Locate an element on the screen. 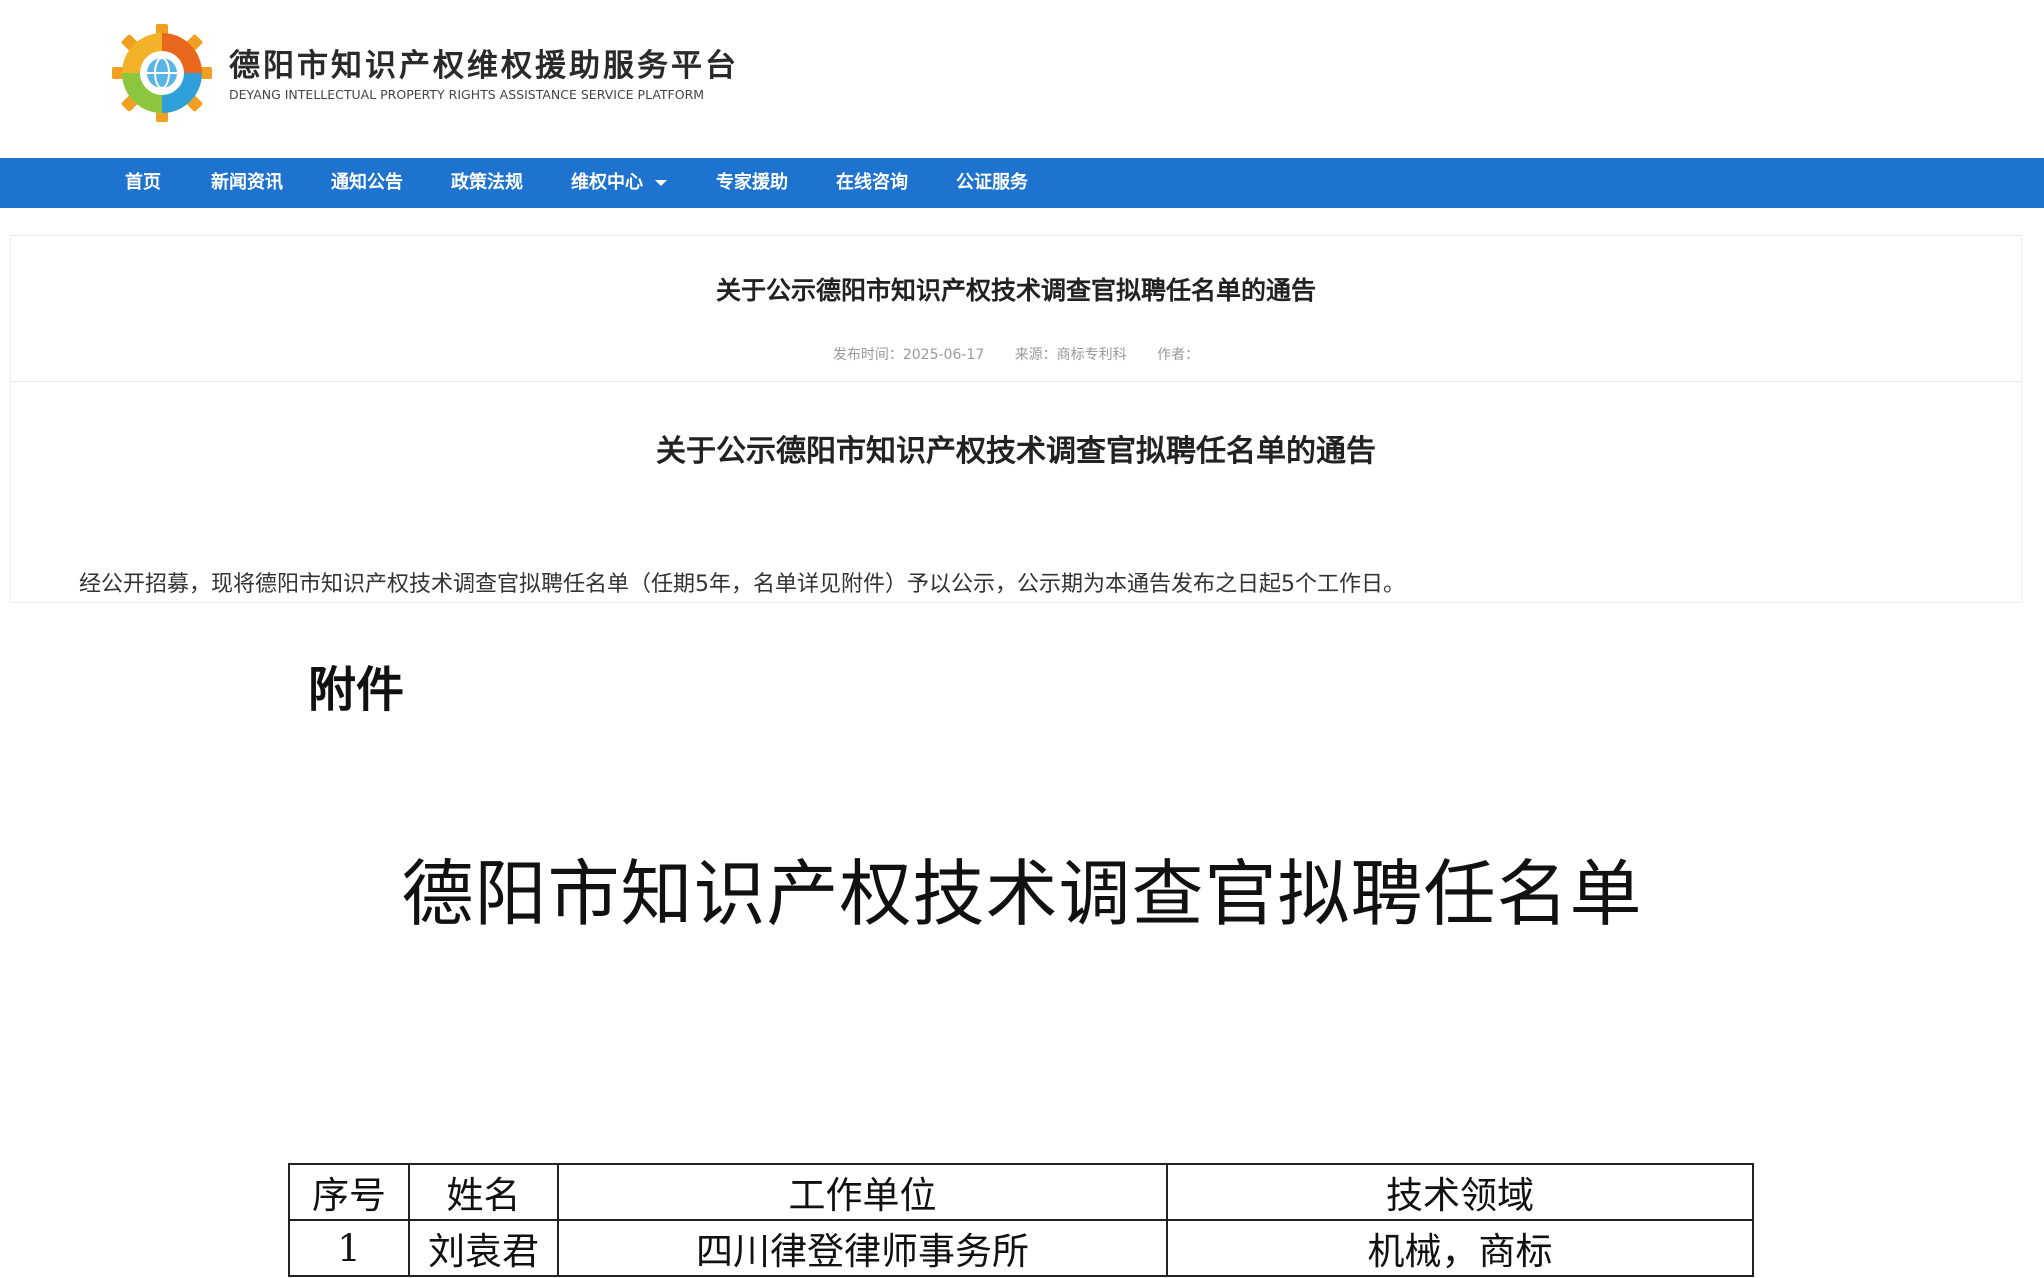 The width and height of the screenshot is (2044, 1278). divider is located at coordinates (1016, 381).